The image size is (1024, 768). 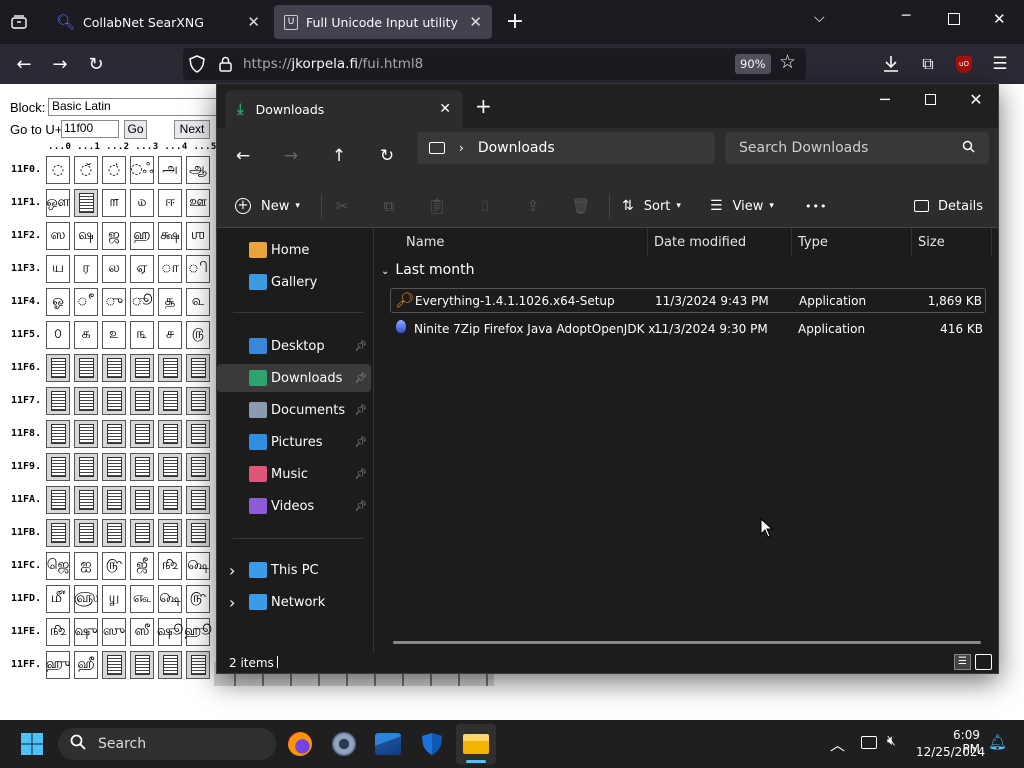 What do you see at coordinates (114, 302) in the screenshot?
I see `character-cell: ு` at bounding box center [114, 302].